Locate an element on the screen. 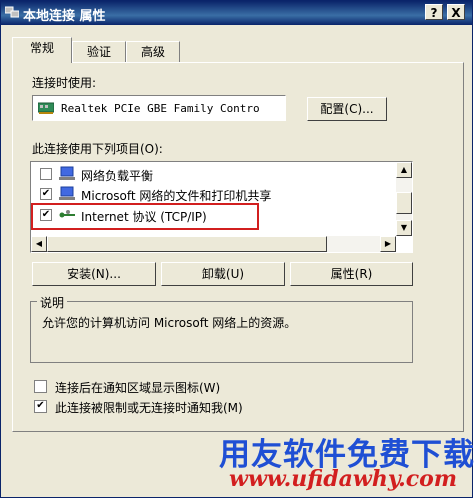  network-adapter-icon is located at coordinates (46, 108).